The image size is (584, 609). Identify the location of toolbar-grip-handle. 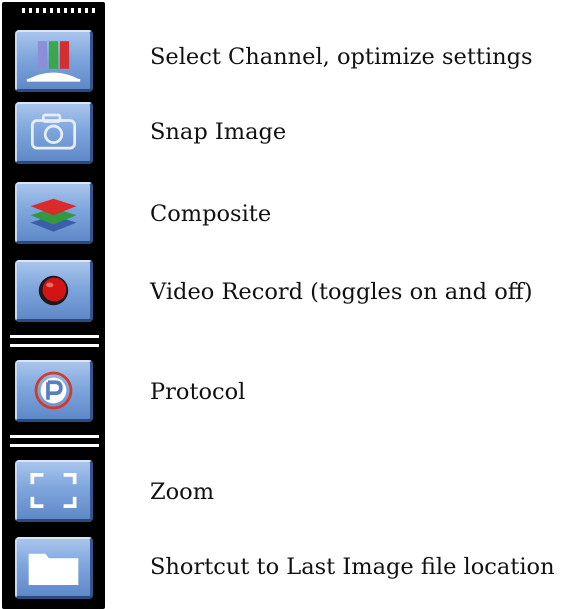
(59, 10).